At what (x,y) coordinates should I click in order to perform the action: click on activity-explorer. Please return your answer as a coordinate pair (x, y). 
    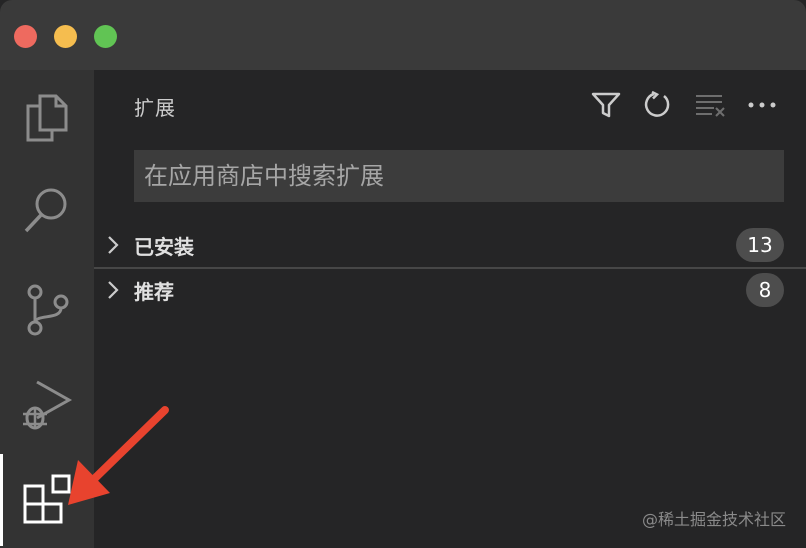
    Looking at the image, I should click on (47, 118).